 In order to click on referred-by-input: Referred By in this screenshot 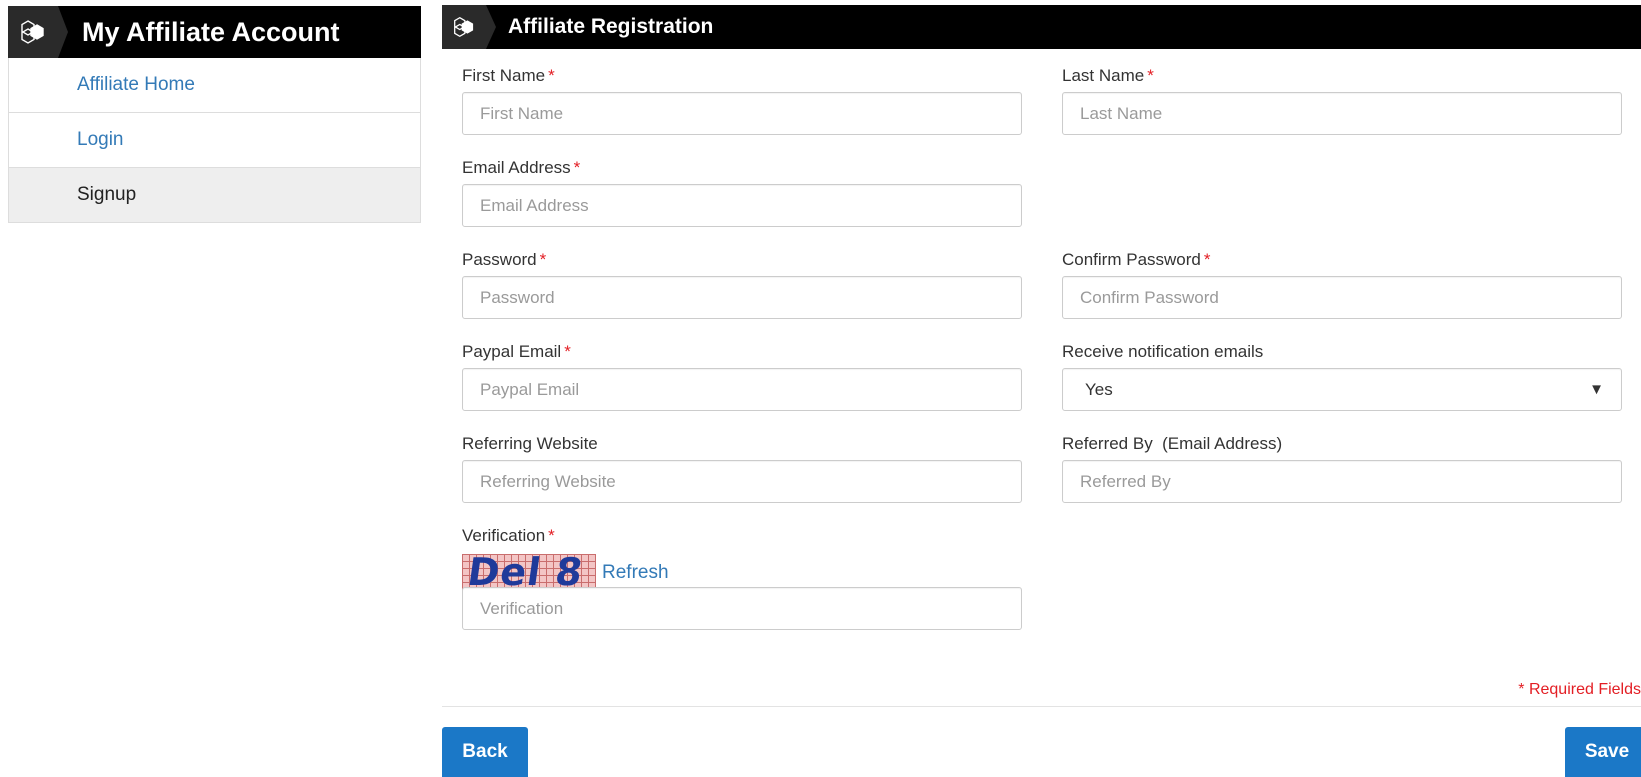, I will do `click(1342, 481)`.